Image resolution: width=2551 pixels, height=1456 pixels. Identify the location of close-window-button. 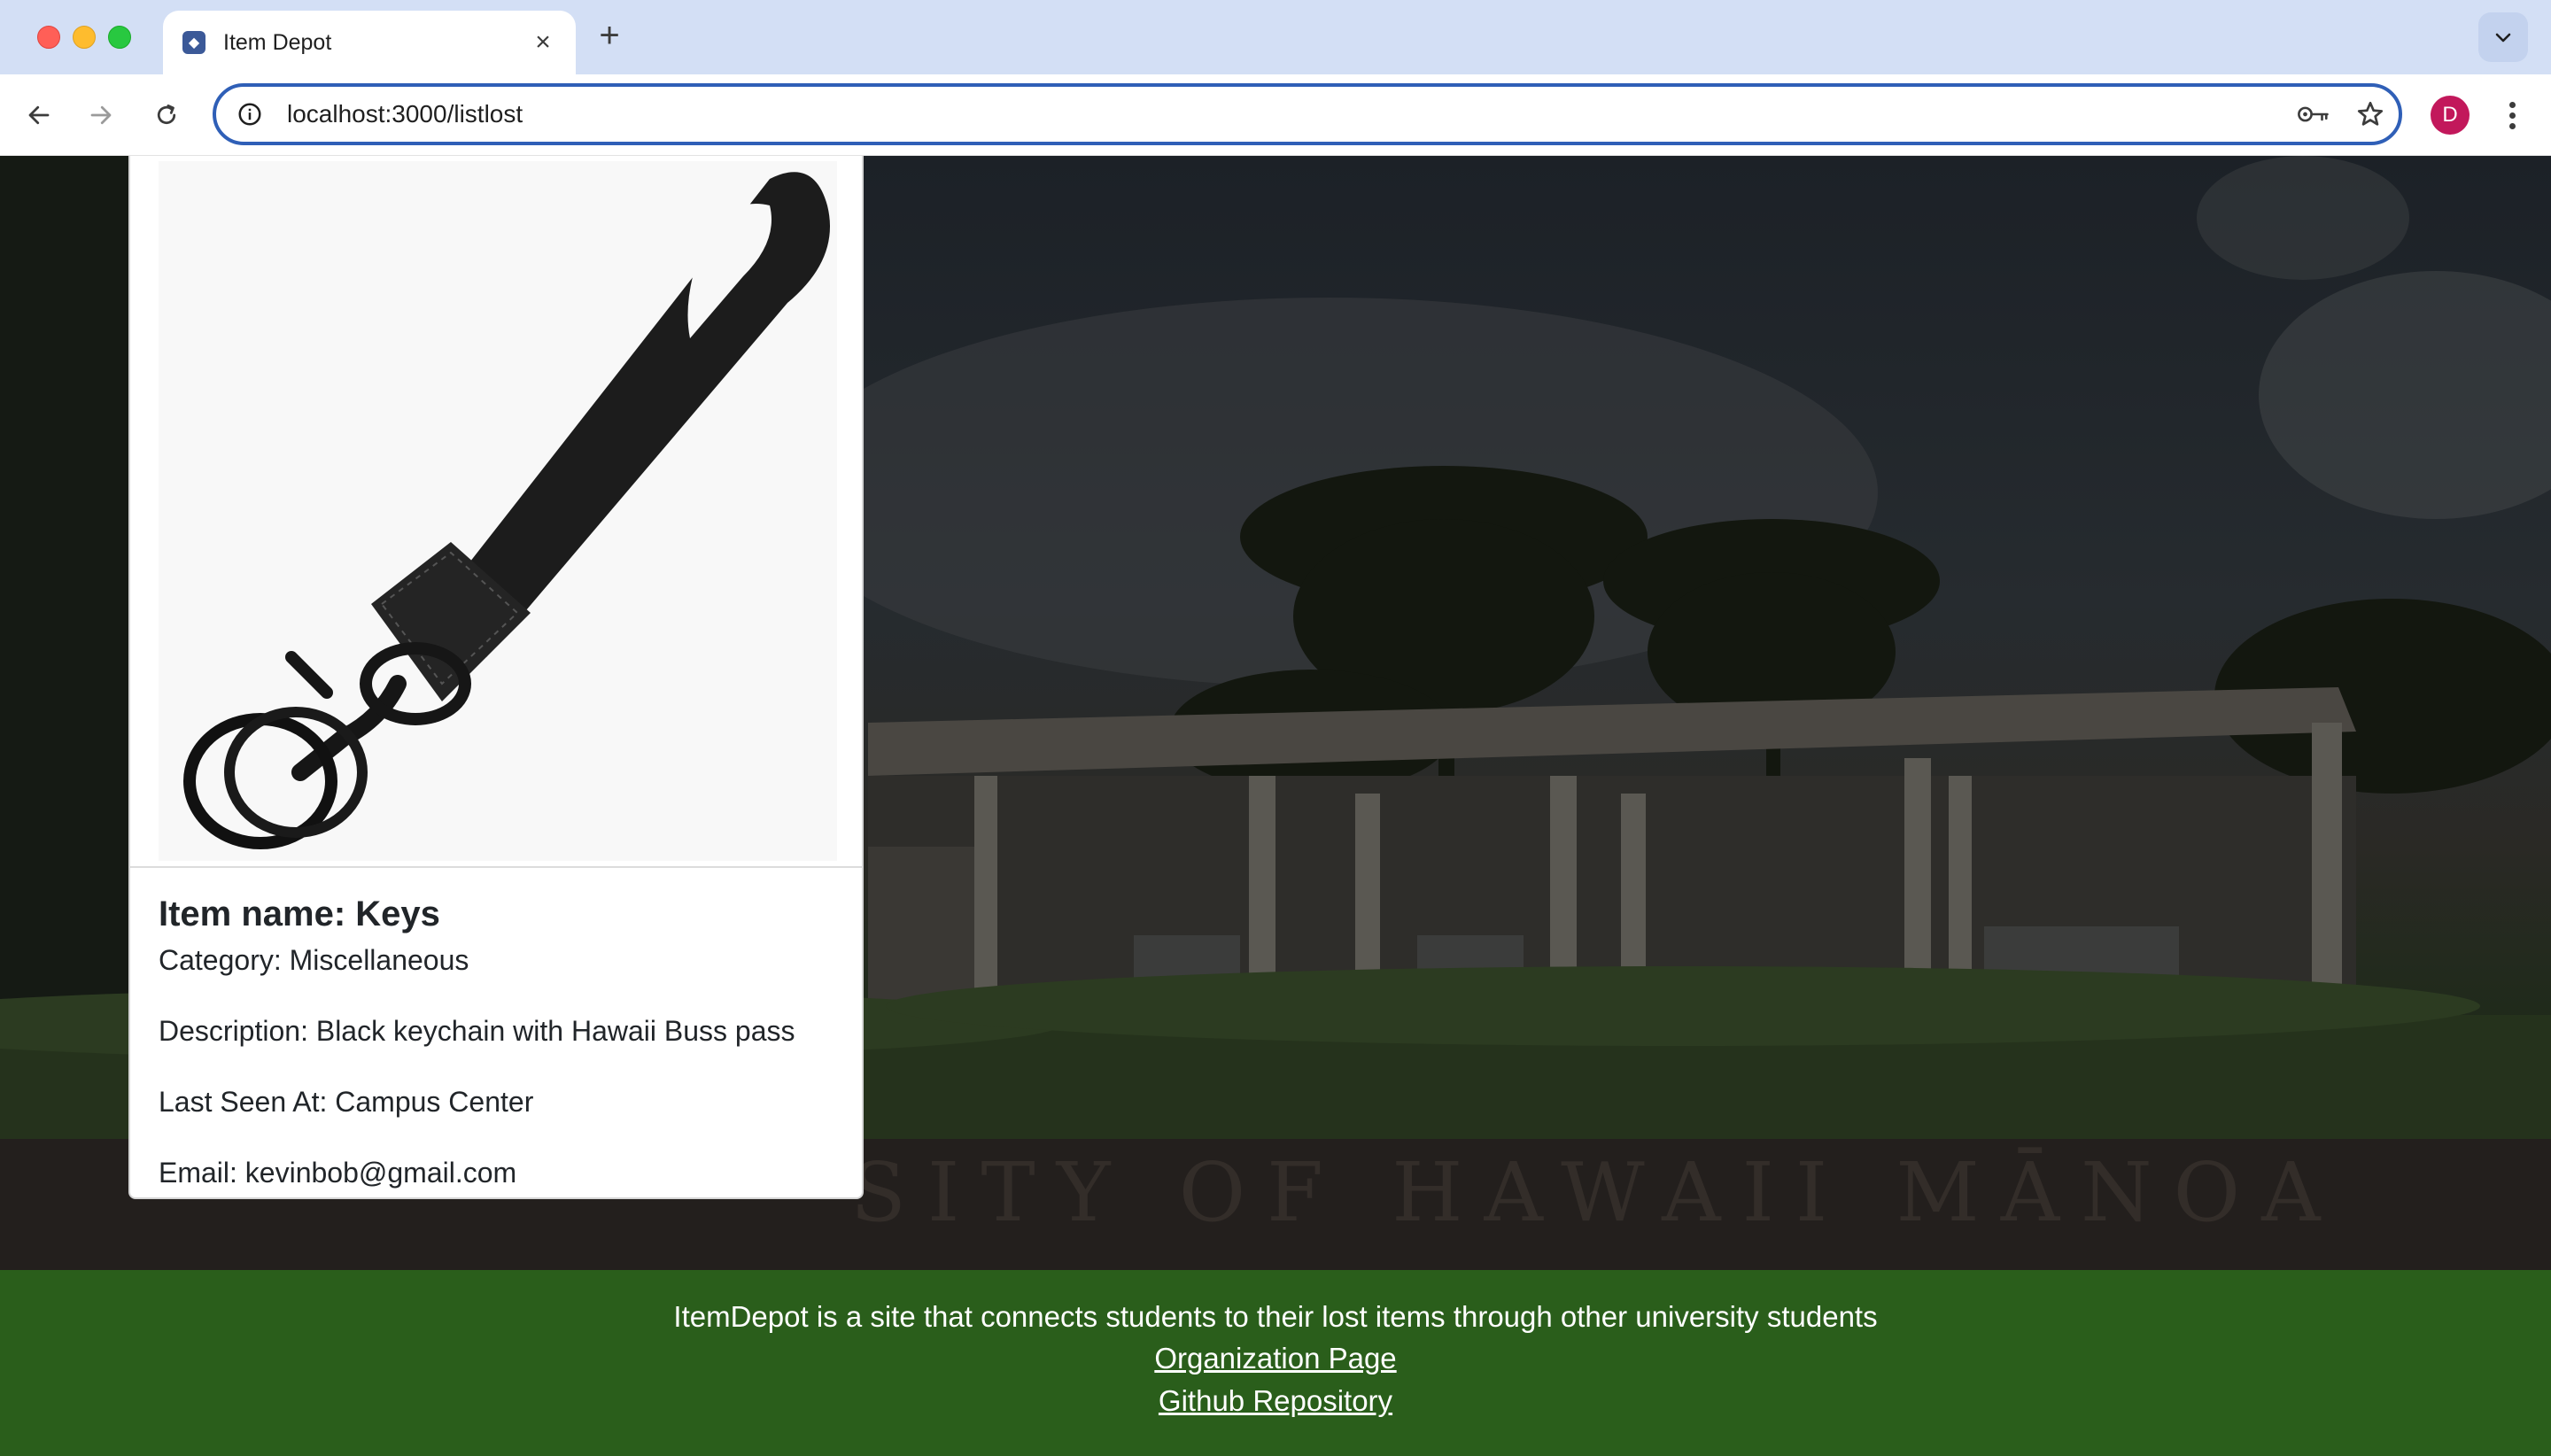
(48, 37).